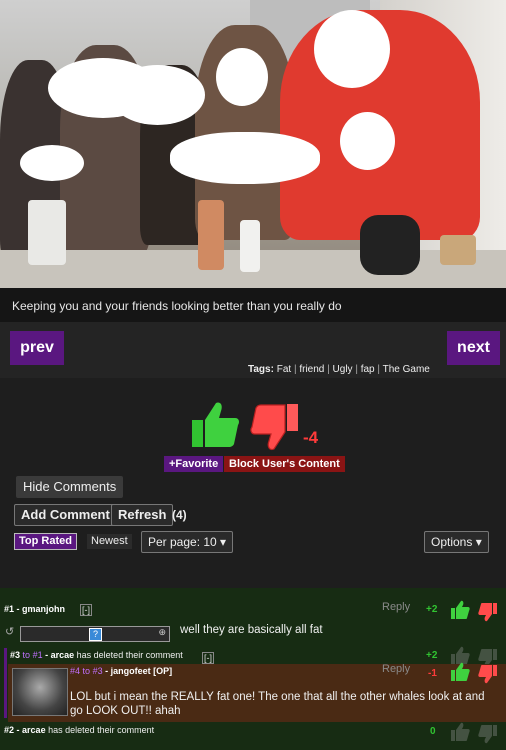 The image size is (506, 750). I want to click on comment-ref: #1, so click(38, 655).